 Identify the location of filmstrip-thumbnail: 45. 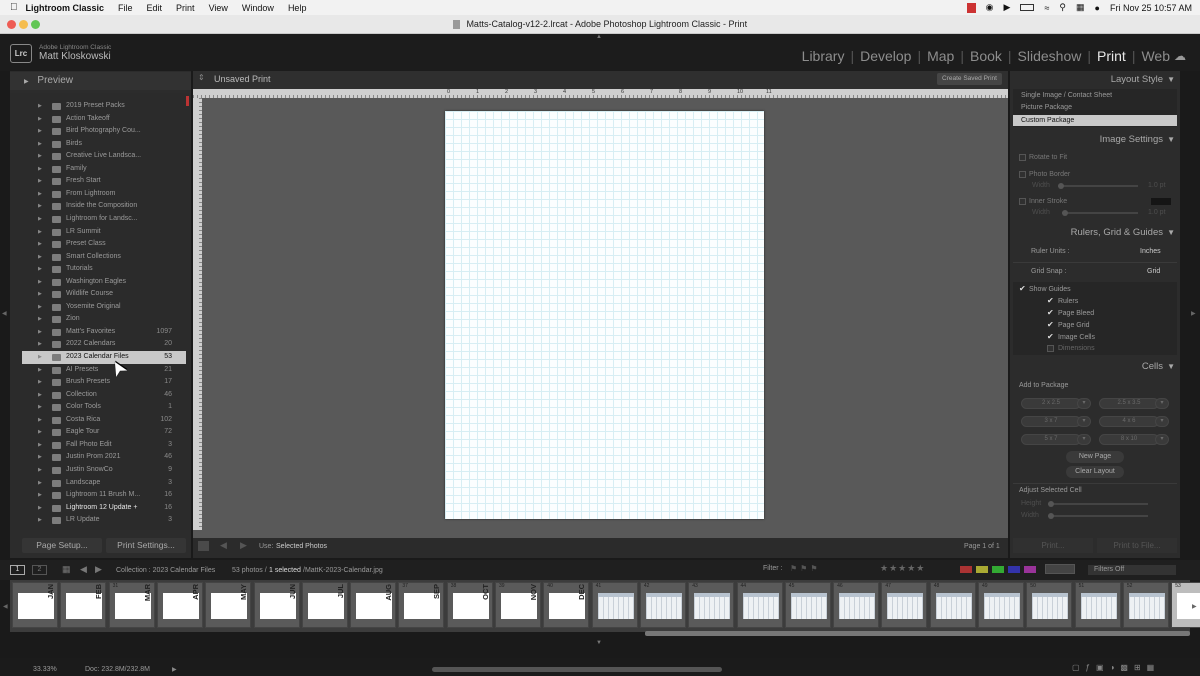
(807, 605).